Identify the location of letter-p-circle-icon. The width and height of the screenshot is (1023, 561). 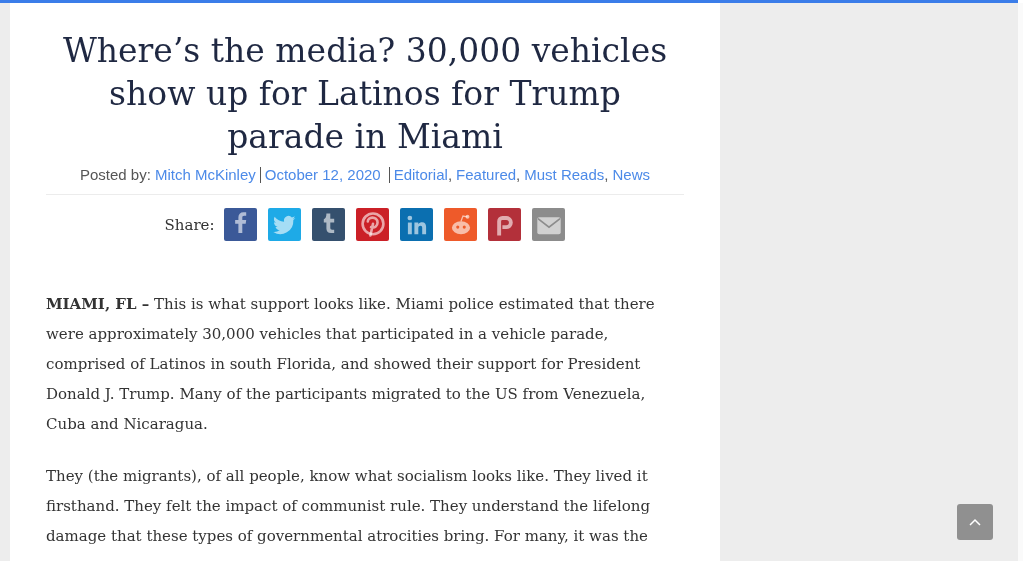
(373, 224).